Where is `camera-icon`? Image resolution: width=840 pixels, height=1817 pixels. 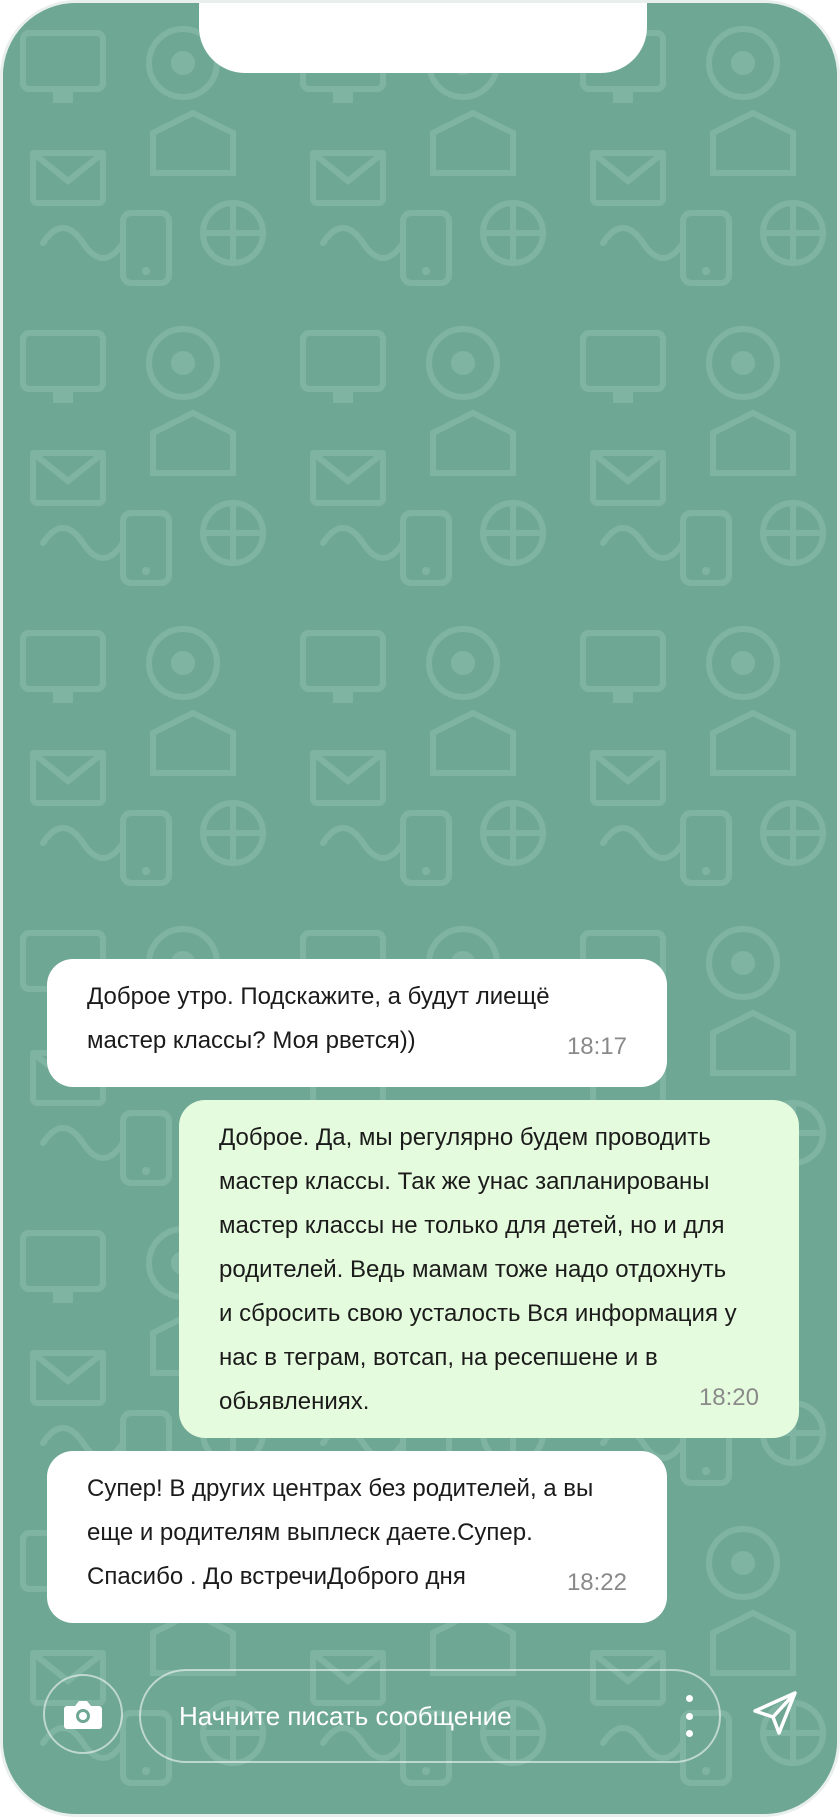
camera-icon is located at coordinates (83, 1715).